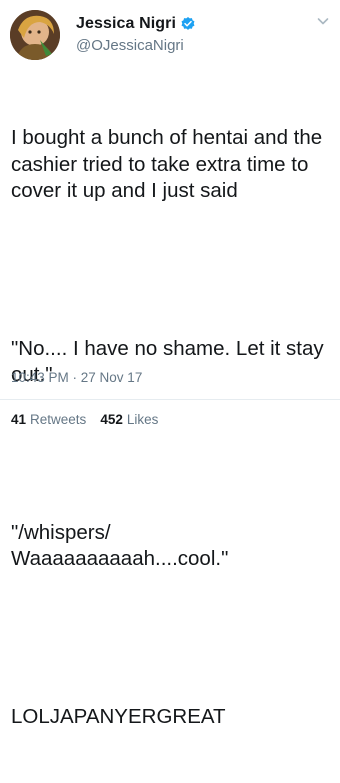 The height and width of the screenshot is (783, 340). I want to click on likes-count: 452, so click(111, 419).